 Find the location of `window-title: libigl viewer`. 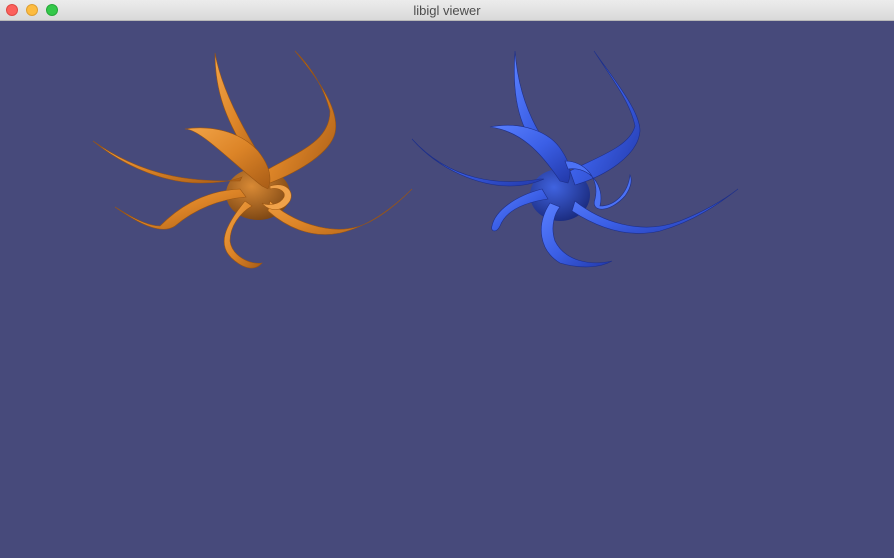

window-title: libigl viewer is located at coordinates (447, 10).